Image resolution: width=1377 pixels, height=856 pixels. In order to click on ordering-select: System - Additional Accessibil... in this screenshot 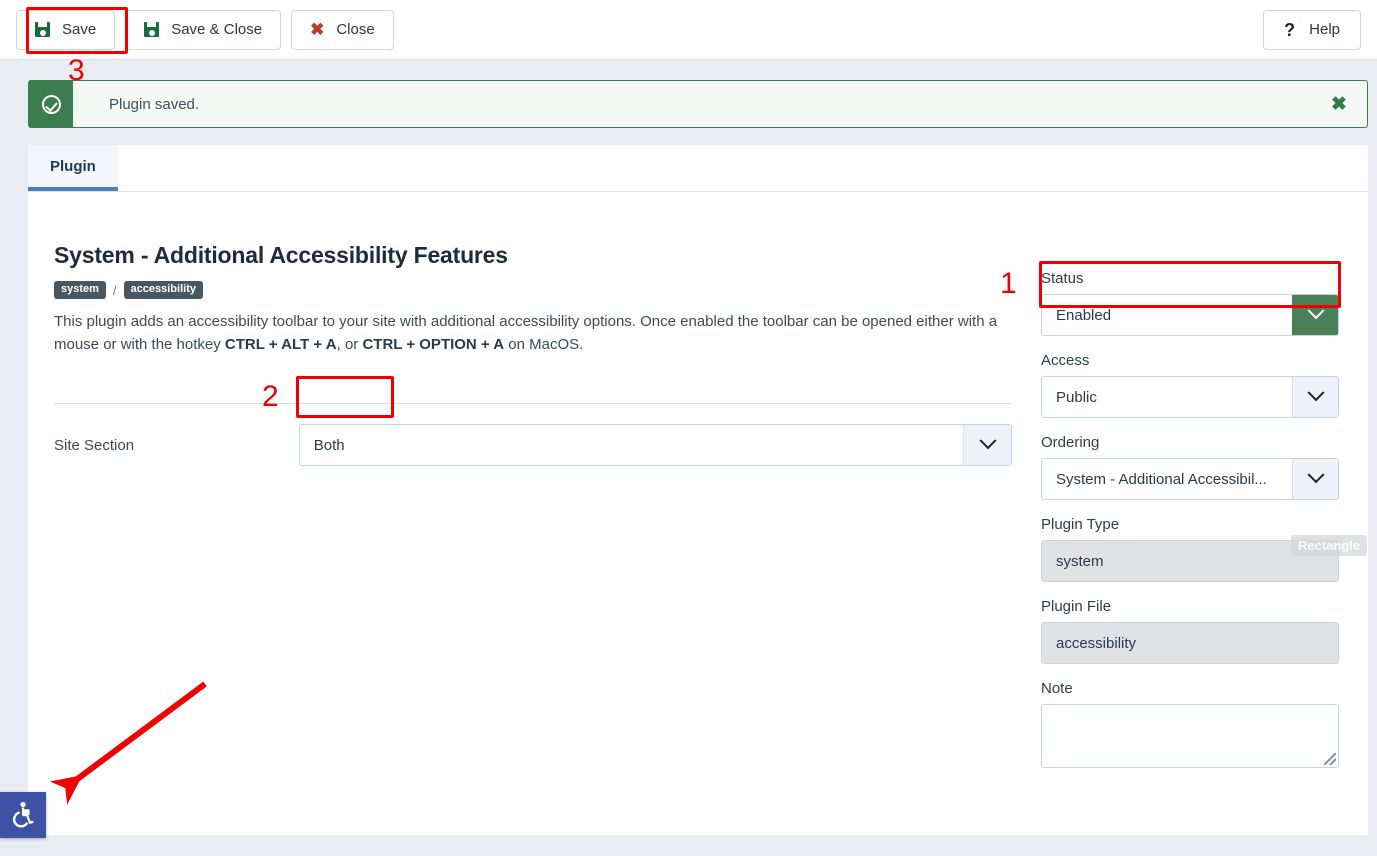, I will do `click(1190, 479)`.